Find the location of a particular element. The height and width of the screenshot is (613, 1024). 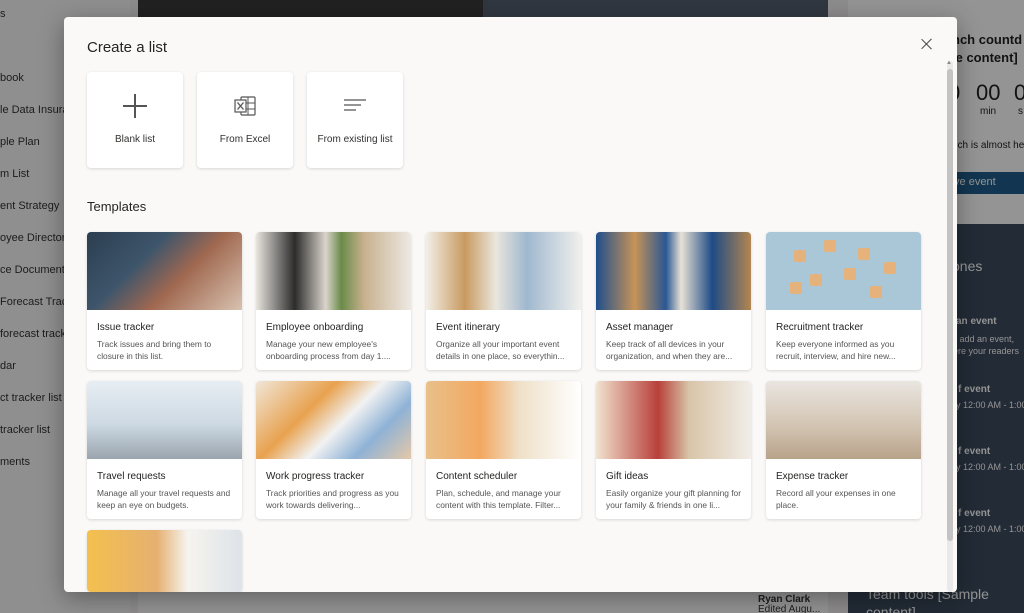

plus-icon is located at coordinates (135, 106).